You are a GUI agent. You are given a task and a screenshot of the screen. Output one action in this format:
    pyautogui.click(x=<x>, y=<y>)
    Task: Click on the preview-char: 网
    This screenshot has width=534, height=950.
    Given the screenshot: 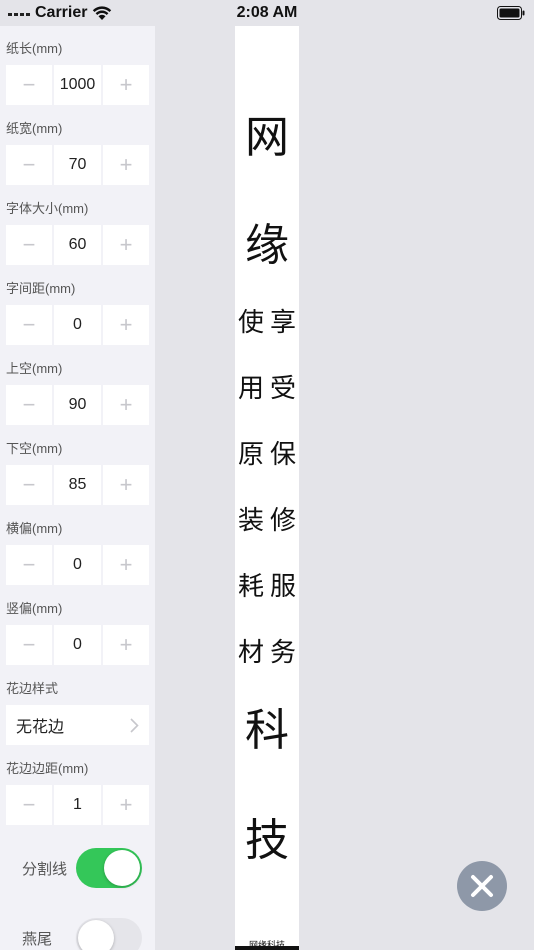 What is the action you would take?
    pyautogui.click(x=267, y=137)
    